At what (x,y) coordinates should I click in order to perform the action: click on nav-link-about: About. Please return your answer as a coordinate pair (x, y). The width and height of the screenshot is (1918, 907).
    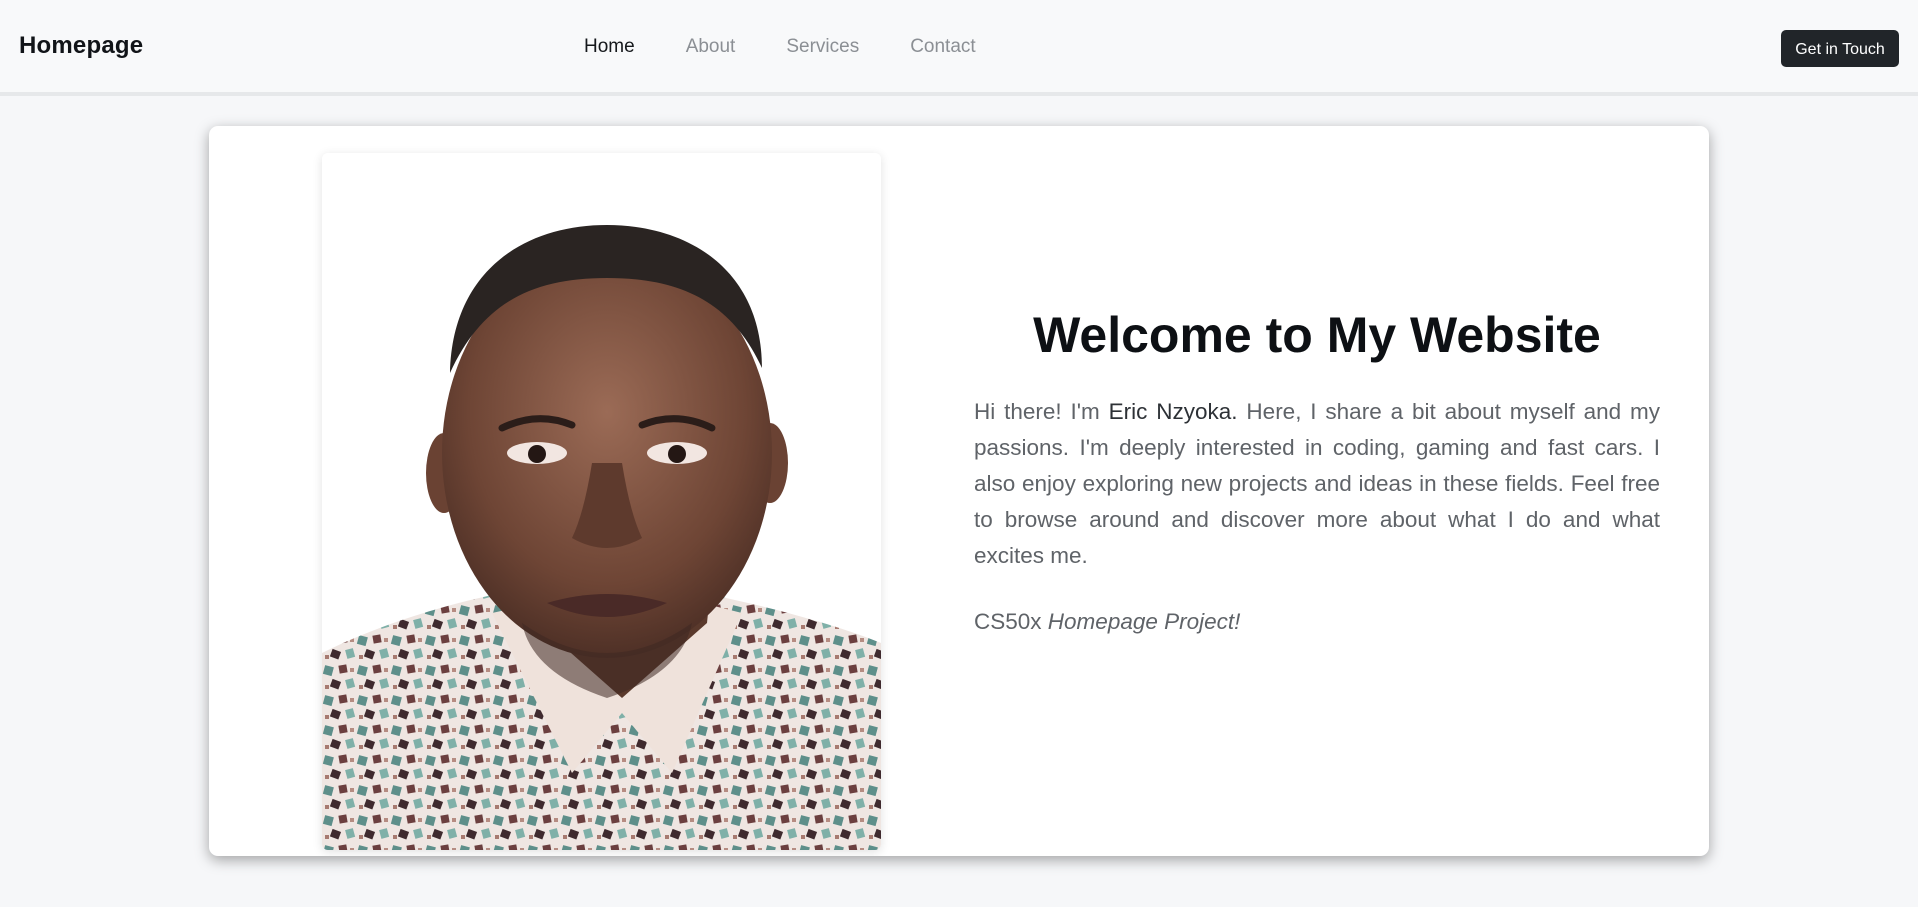
    Looking at the image, I should click on (711, 47).